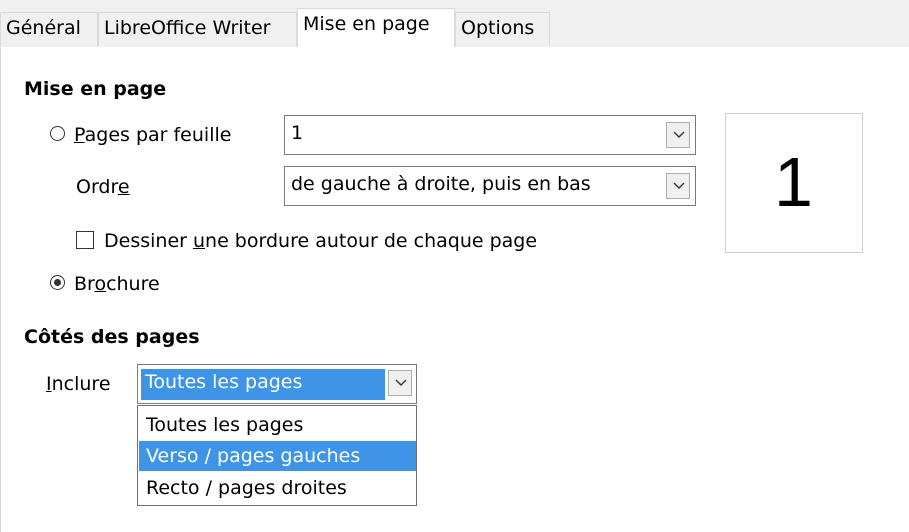 Image resolution: width=909 pixels, height=532 pixels. What do you see at coordinates (117, 284) in the screenshot?
I see `brochure-label: Brochure` at bounding box center [117, 284].